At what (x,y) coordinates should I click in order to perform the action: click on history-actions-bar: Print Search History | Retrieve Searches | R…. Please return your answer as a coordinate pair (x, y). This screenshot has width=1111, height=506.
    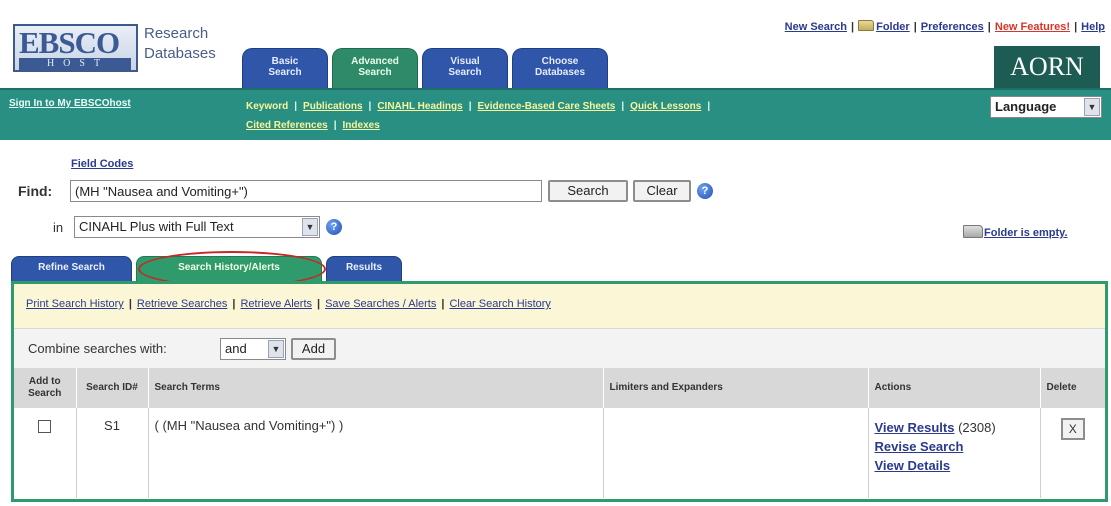
    Looking at the image, I should click on (559, 306).